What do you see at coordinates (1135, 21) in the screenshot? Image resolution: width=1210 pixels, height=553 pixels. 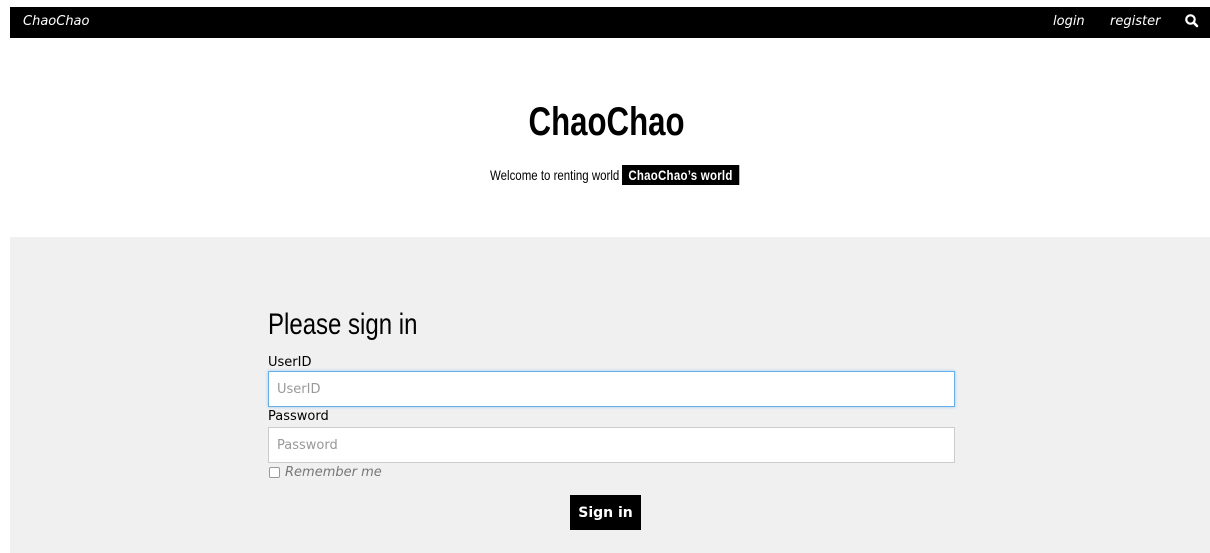 I see `register-link: register` at bounding box center [1135, 21].